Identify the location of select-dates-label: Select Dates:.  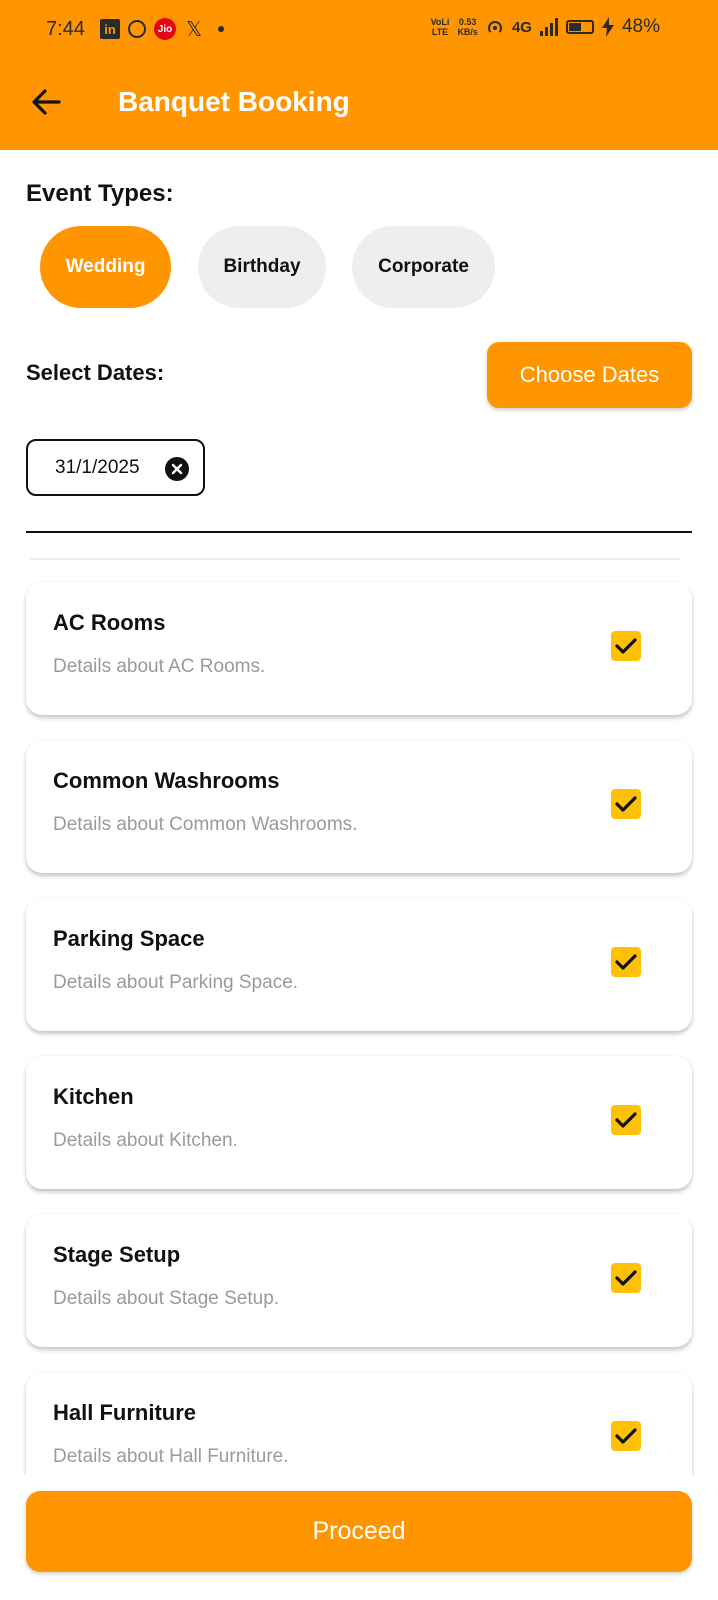
(95, 372).